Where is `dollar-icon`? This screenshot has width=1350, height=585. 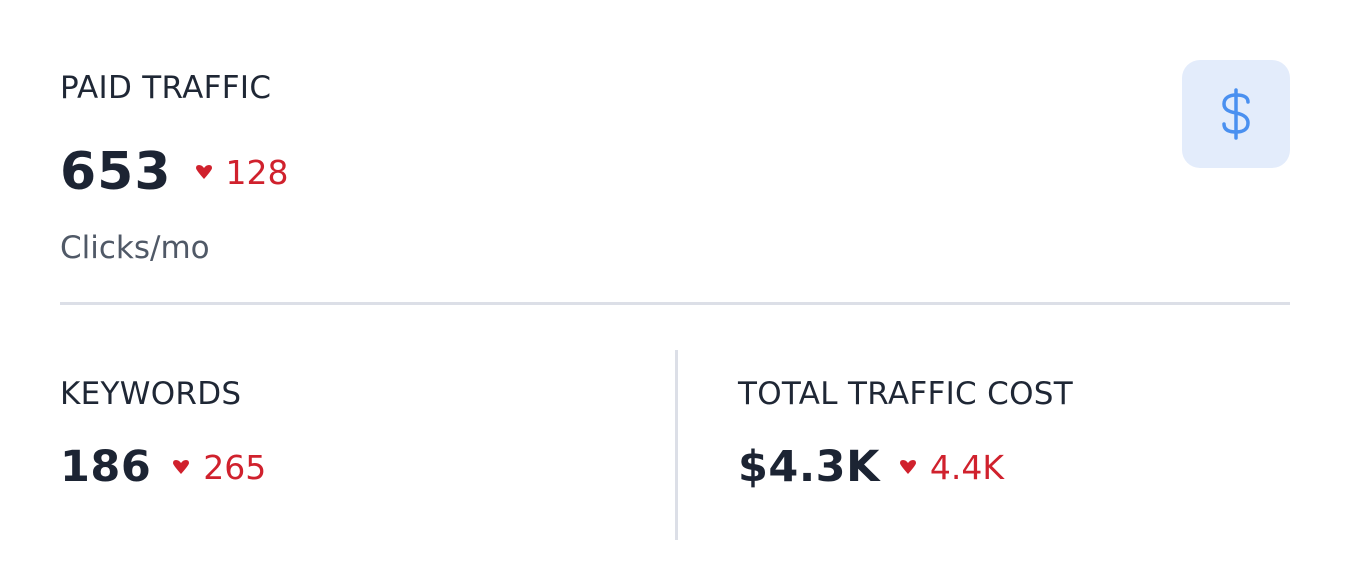 dollar-icon is located at coordinates (1236, 114).